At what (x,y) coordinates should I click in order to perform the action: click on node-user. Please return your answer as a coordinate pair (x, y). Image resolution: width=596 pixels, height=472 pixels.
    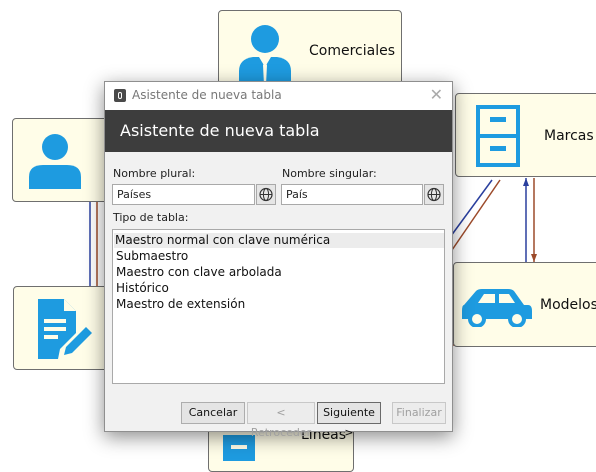
    Looking at the image, I should click on (65, 160).